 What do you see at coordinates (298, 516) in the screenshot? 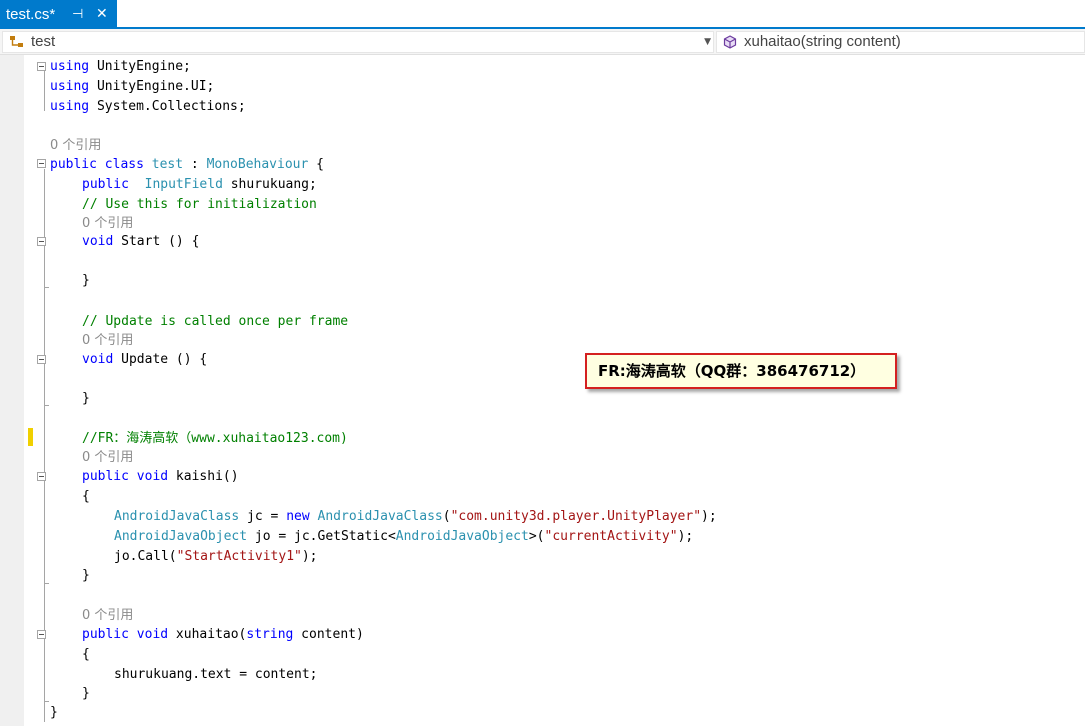
I see `keyword: new` at bounding box center [298, 516].